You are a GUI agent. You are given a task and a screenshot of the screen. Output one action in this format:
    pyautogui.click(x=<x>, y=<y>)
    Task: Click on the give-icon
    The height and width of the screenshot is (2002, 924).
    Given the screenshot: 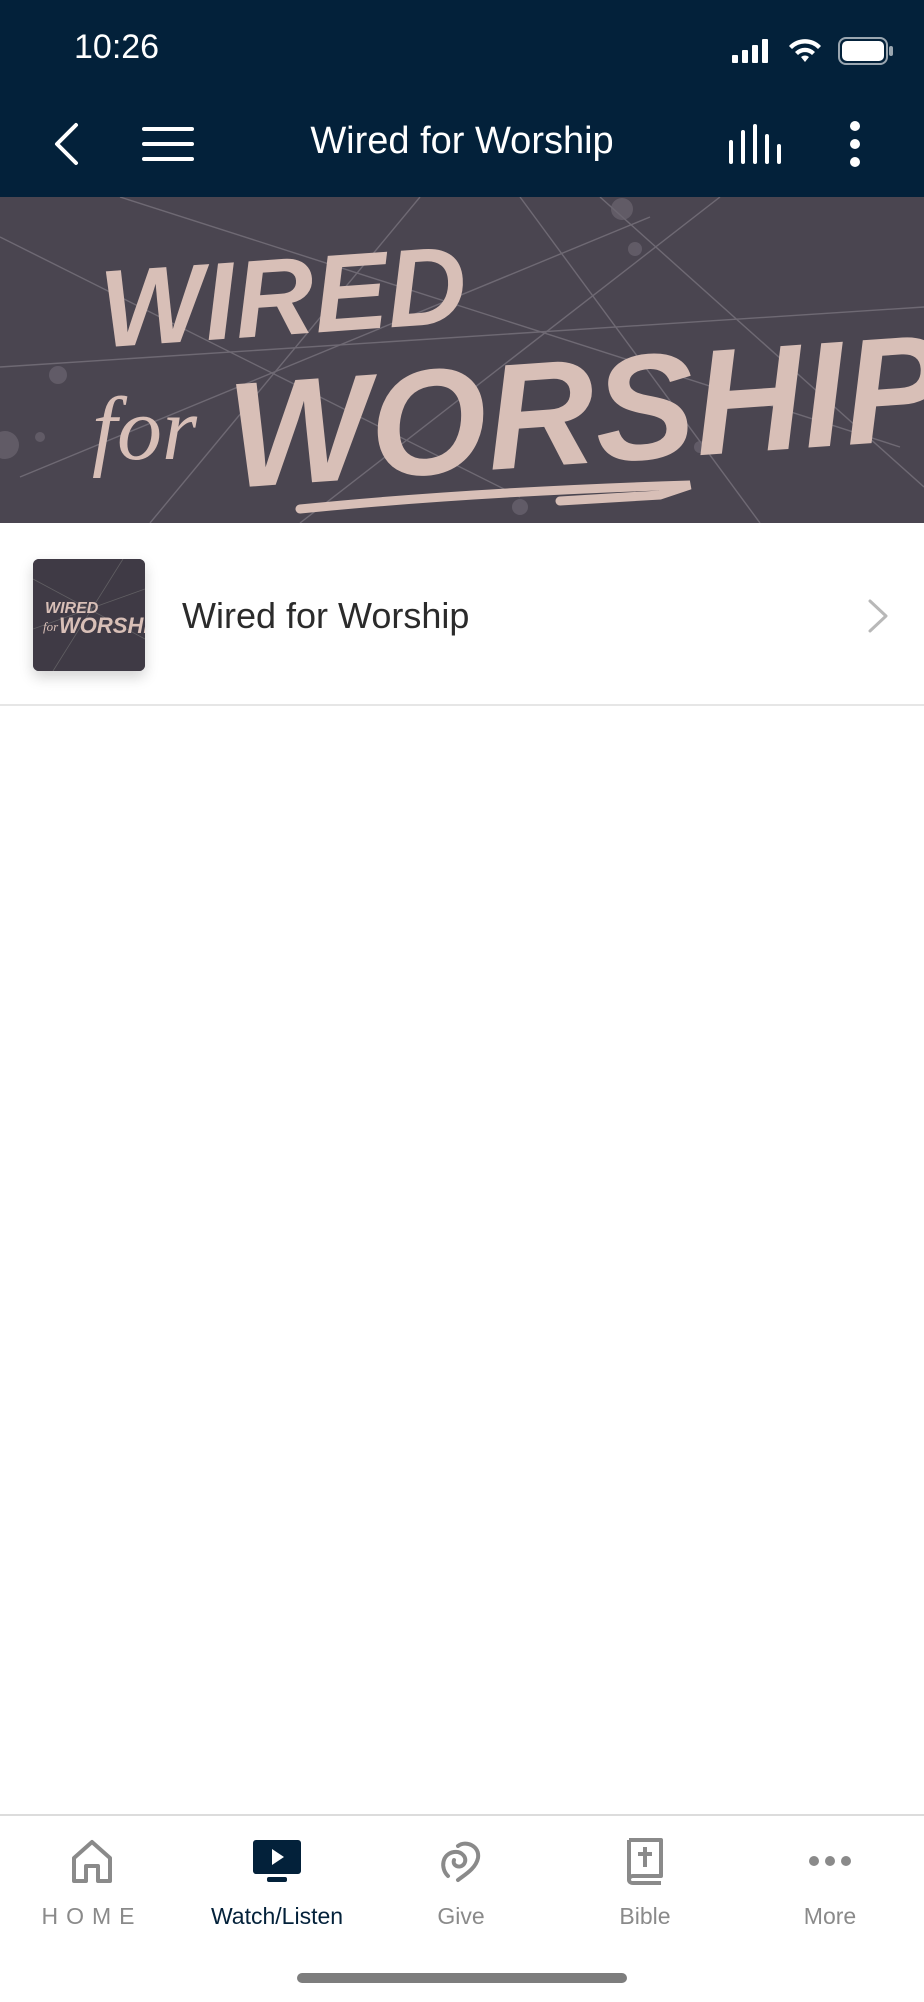 What is the action you would take?
    pyautogui.click(x=461, y=1861)
    